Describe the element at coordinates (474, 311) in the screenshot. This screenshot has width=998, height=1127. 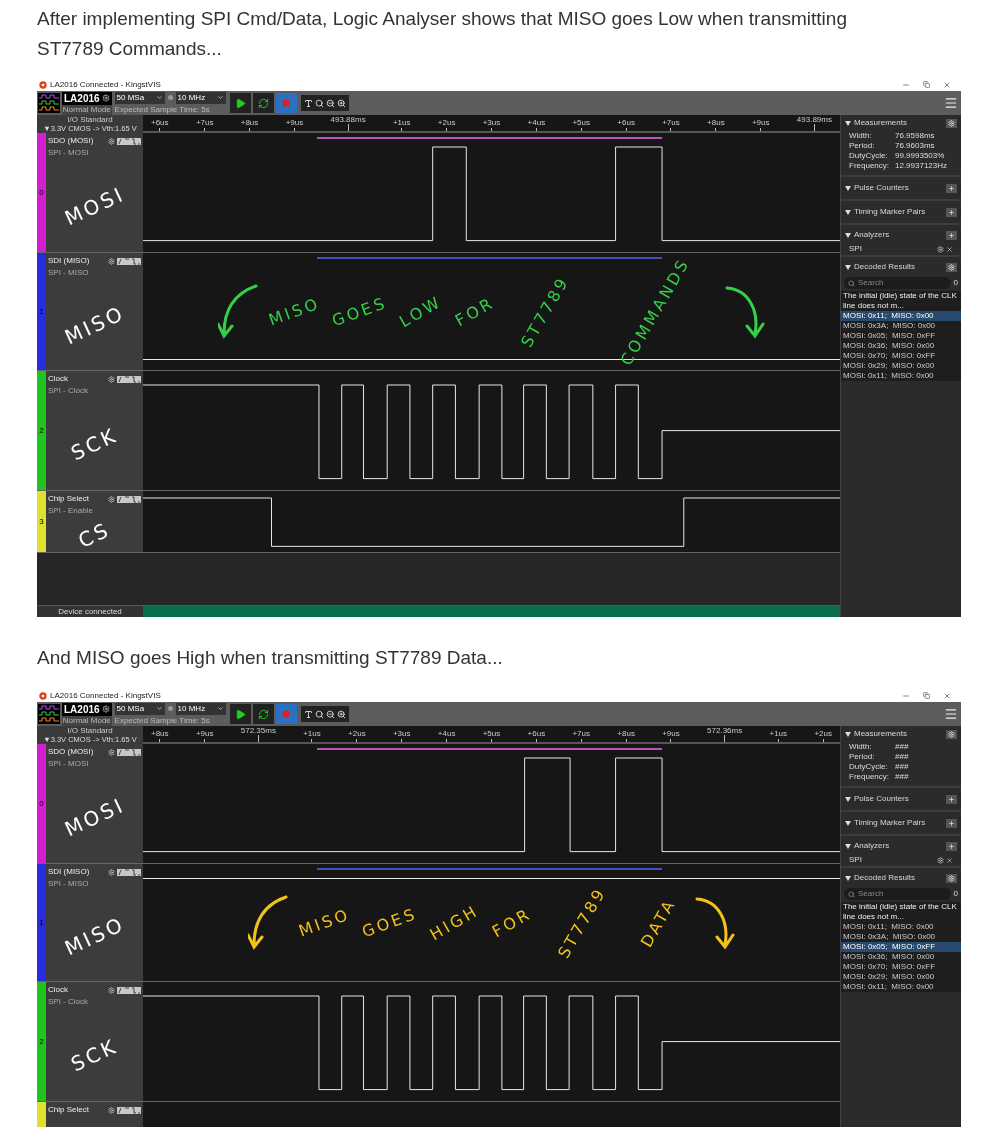
I see `handwritten-note: FOR` at that location.